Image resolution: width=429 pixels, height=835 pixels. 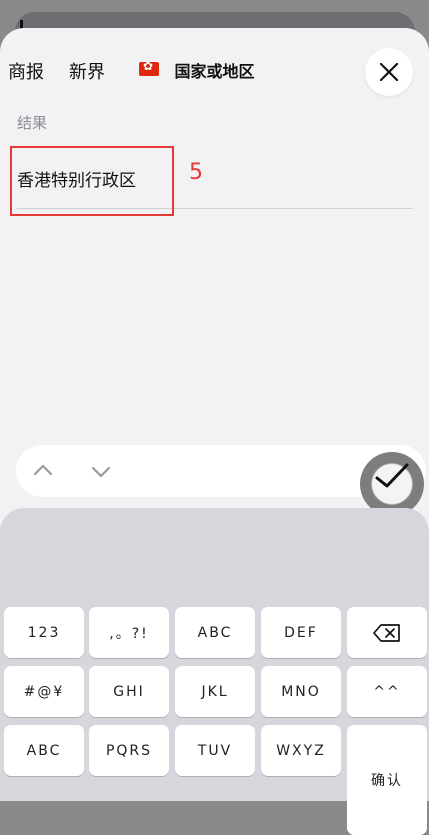 What do you see at coordinates (92, 181) in the screenshot?
I see `highlight-box` at bounding box center [92, 181].